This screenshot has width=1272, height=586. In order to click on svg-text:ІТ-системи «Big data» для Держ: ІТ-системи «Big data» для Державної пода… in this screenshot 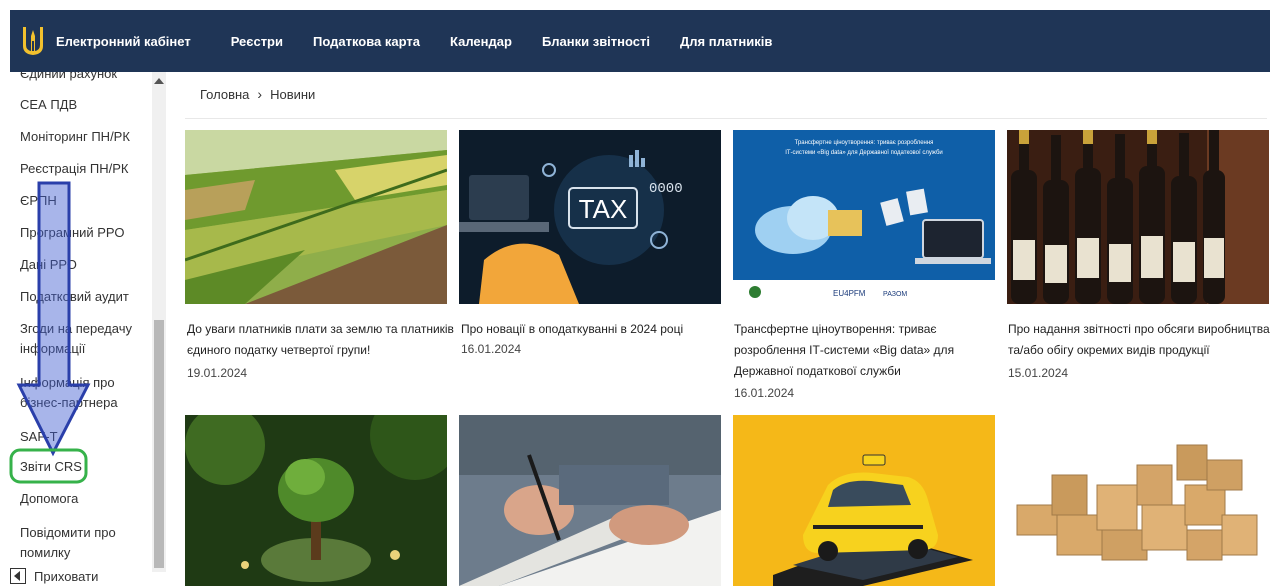, I will do `click(864, 153)`.